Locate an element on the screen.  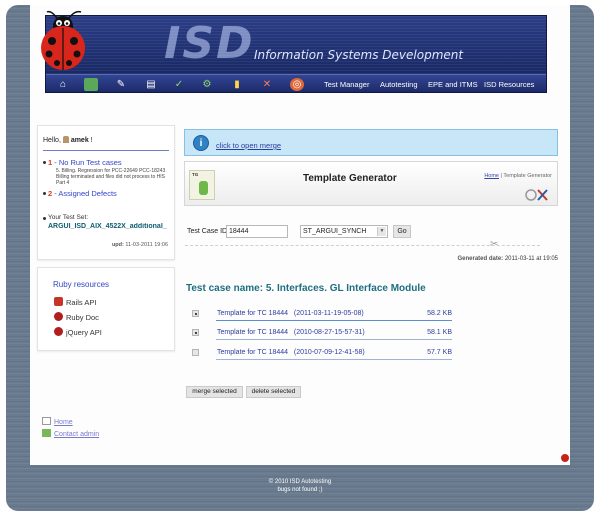
testset-name: ARGUI_ISD_AIX_4522X_additional_ is located at coordinates (112, 226).